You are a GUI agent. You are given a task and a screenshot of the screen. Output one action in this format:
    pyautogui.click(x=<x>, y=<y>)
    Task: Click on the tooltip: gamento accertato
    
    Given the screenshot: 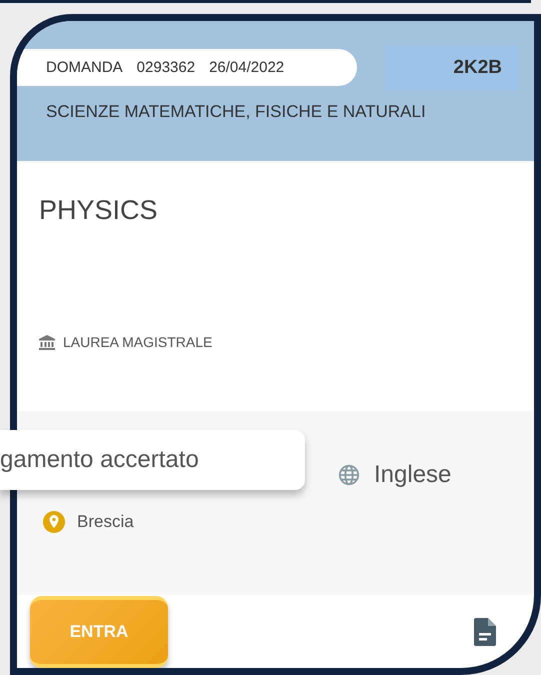 What is the action you would take?
    pyautogui.click(x=152, y=460)
    